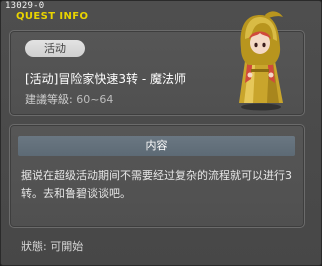 The width and height of the screenshot is (322, 266). What do you see at coordinates (156, 146) in the screenshot?
I see `description-header: 内容` at bounding box center [156, 146].